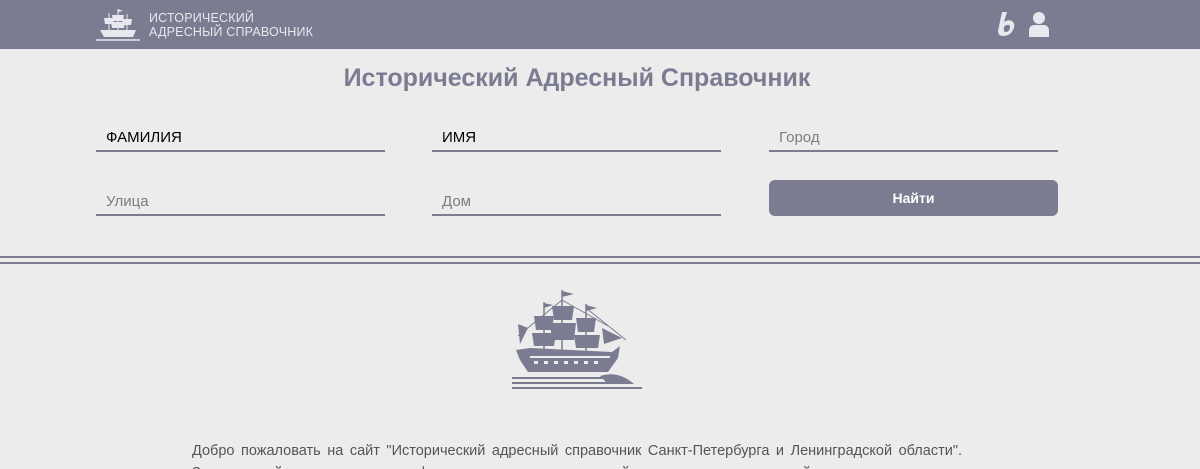 The height and width of the screenshot is (469, 1200). What do you see at coordinates (600, 24) in the screenshot?
I see `top-bar: ИСТОРИЧЕСКИЙ АДРЕСНЫЙ СПРАВОЧНИК` at bounding box center [600, 24].